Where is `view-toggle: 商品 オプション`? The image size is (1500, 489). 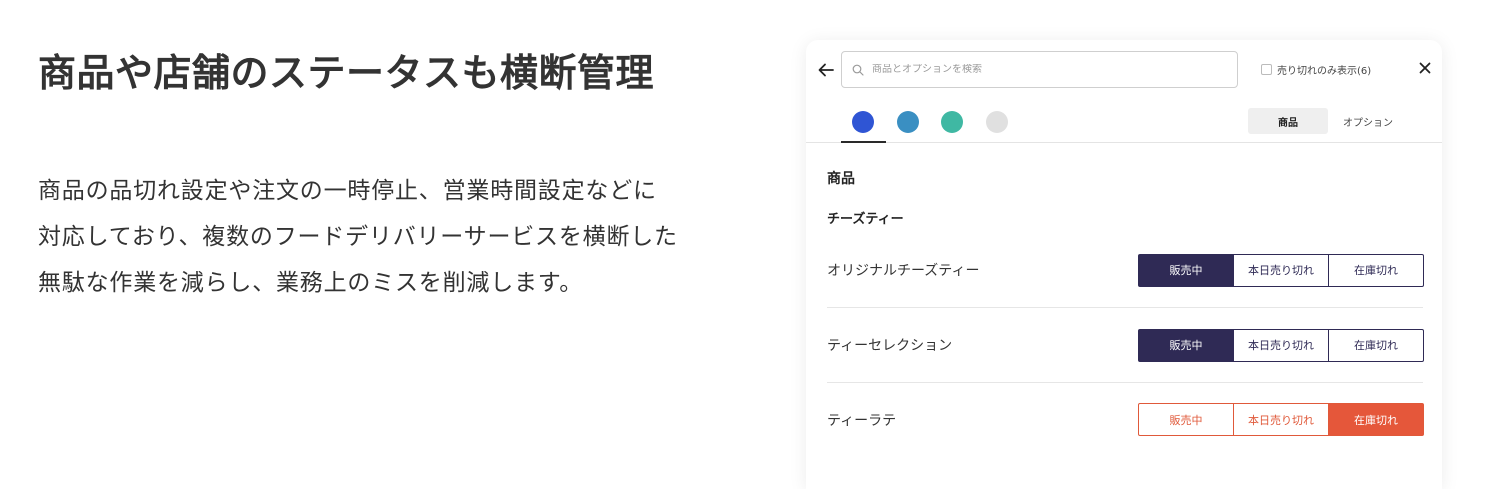 view-toggle: 商品 オプション is located at coordinates (1328, 121).